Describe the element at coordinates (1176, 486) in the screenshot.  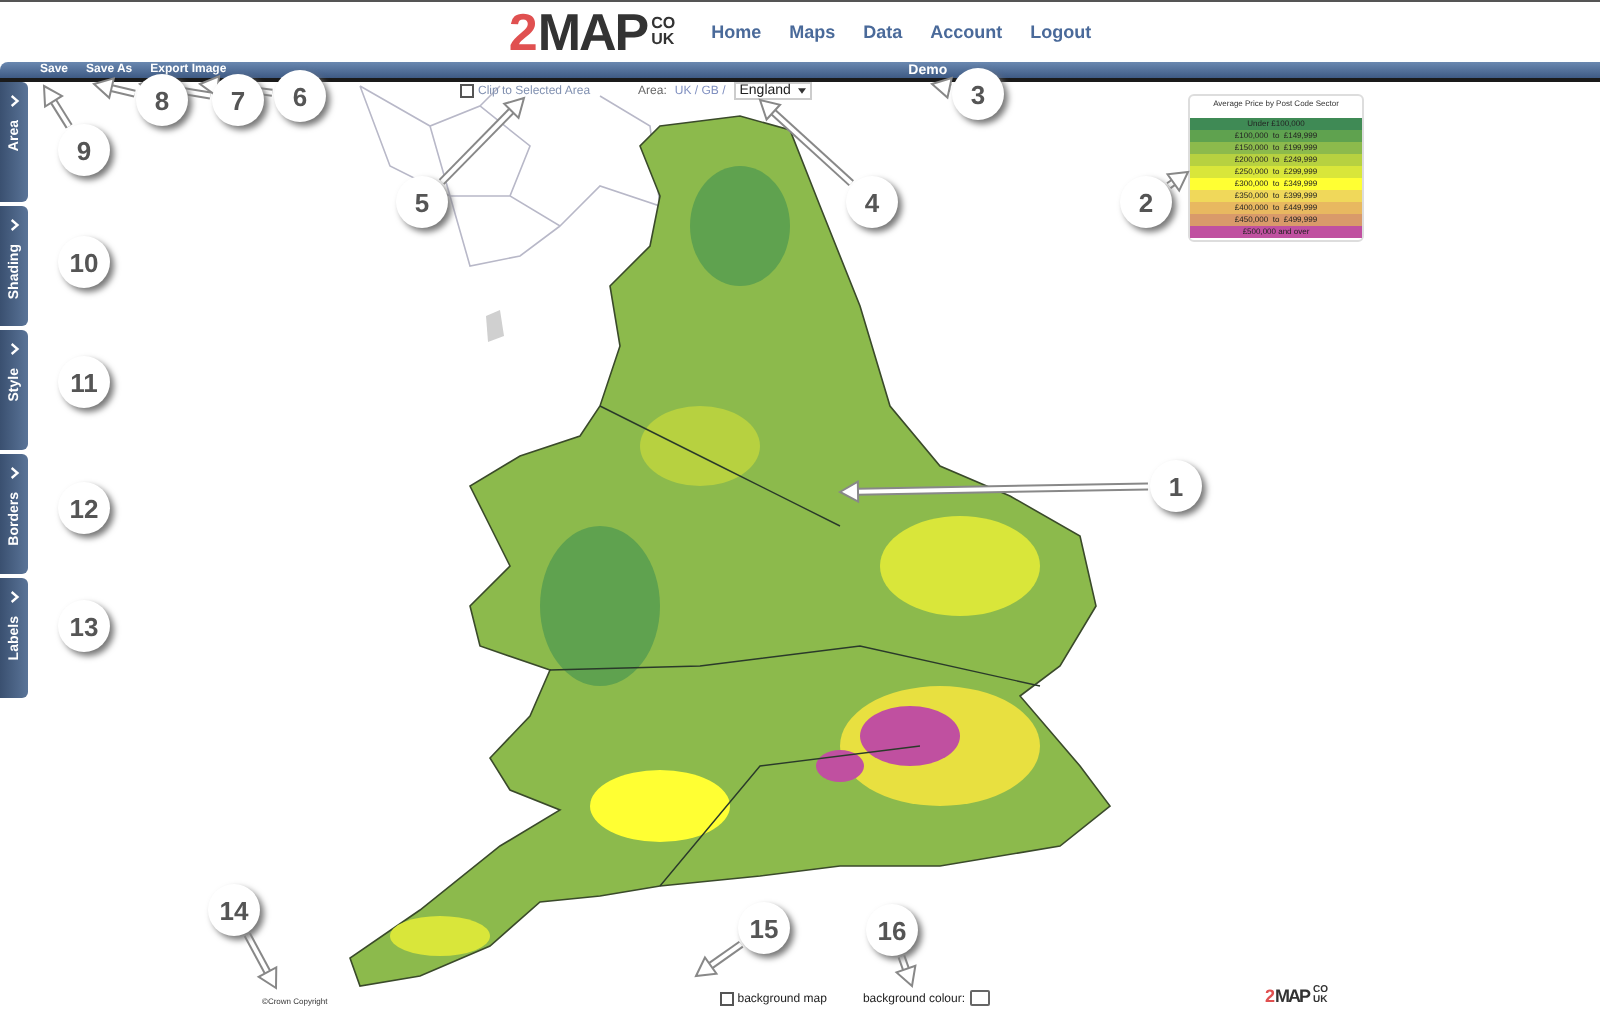
I see `callout-number: 1` at that location.